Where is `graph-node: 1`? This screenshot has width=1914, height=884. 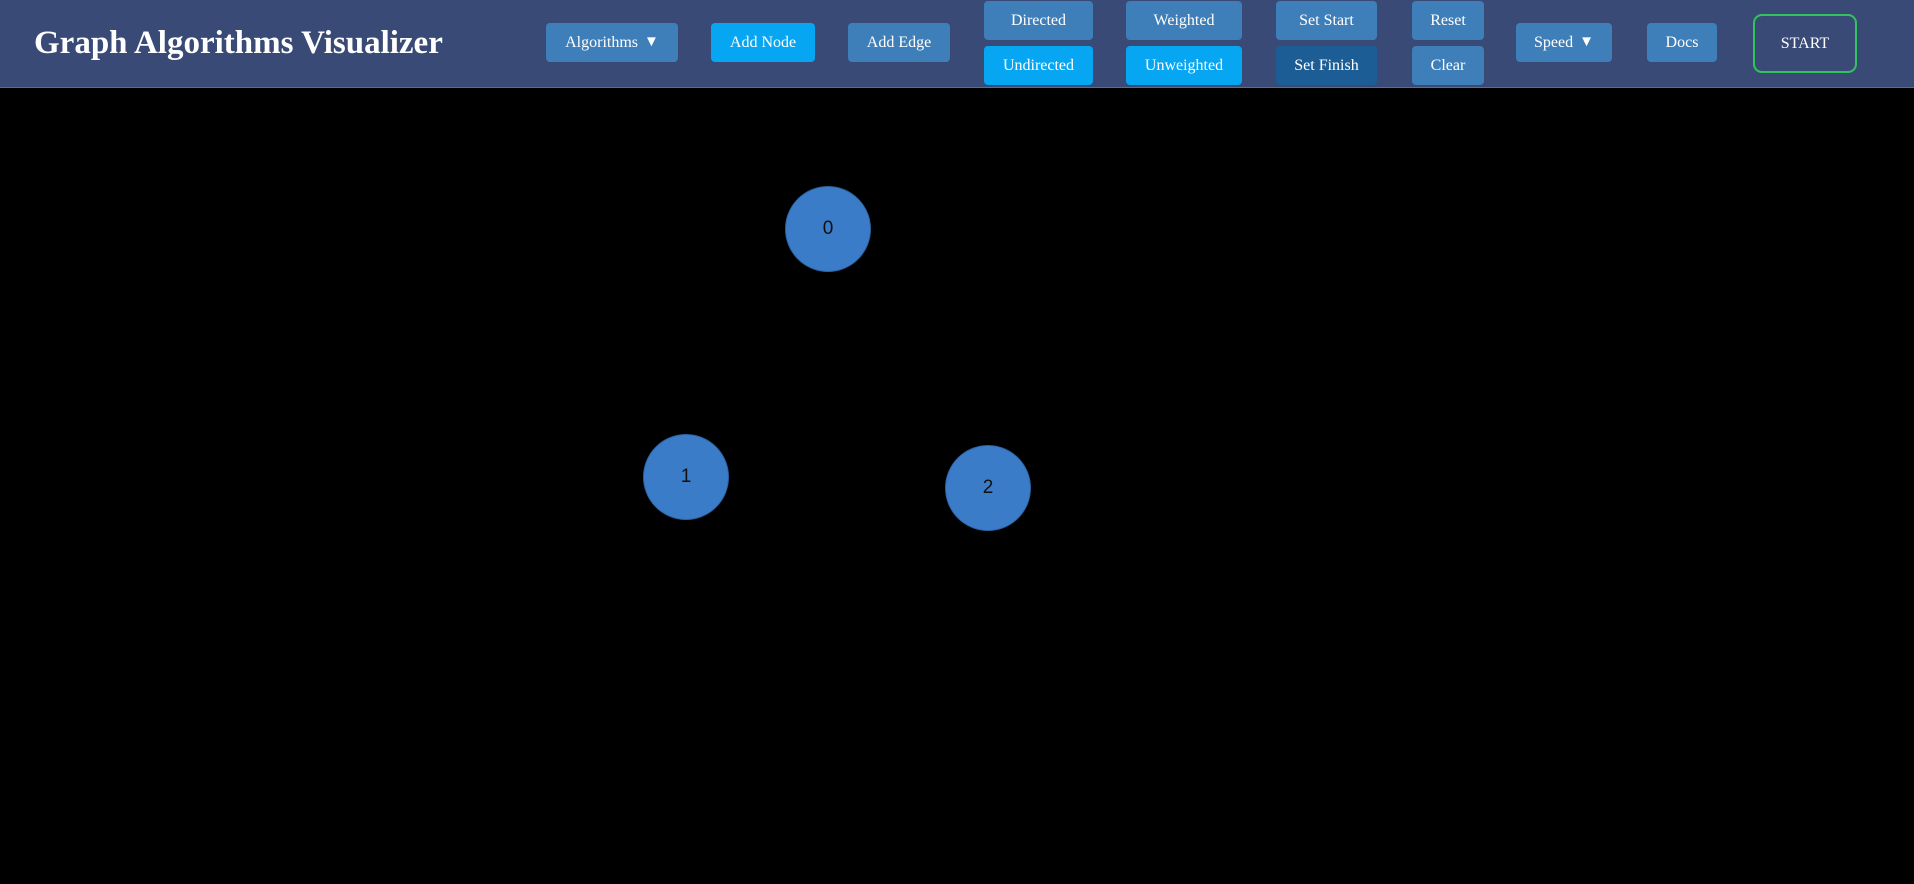
graph-node: 1 is located at coordinates (686, 477).